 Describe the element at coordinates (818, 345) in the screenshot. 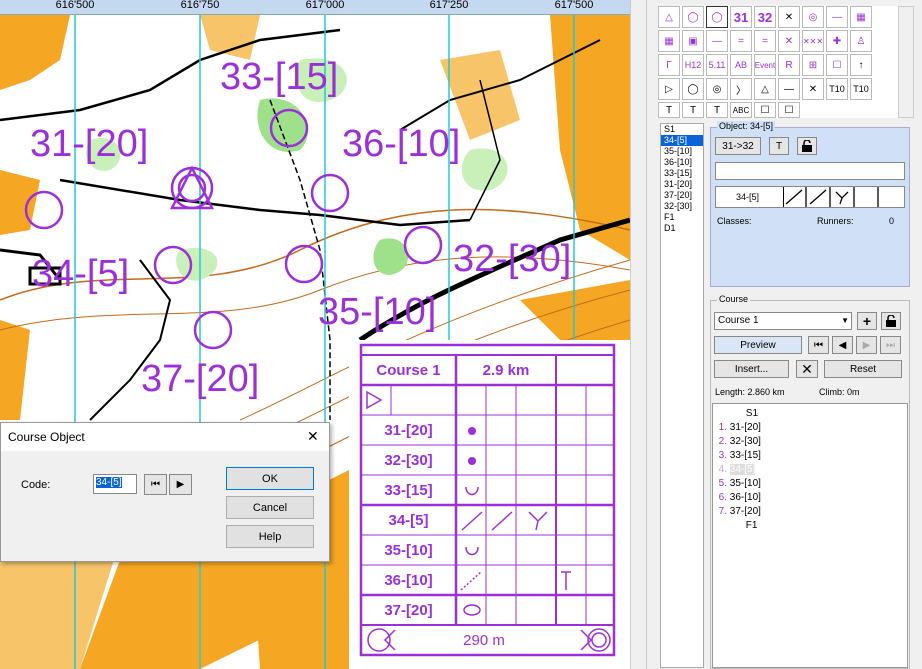

I see `first-control-button: ⏮` at that location.